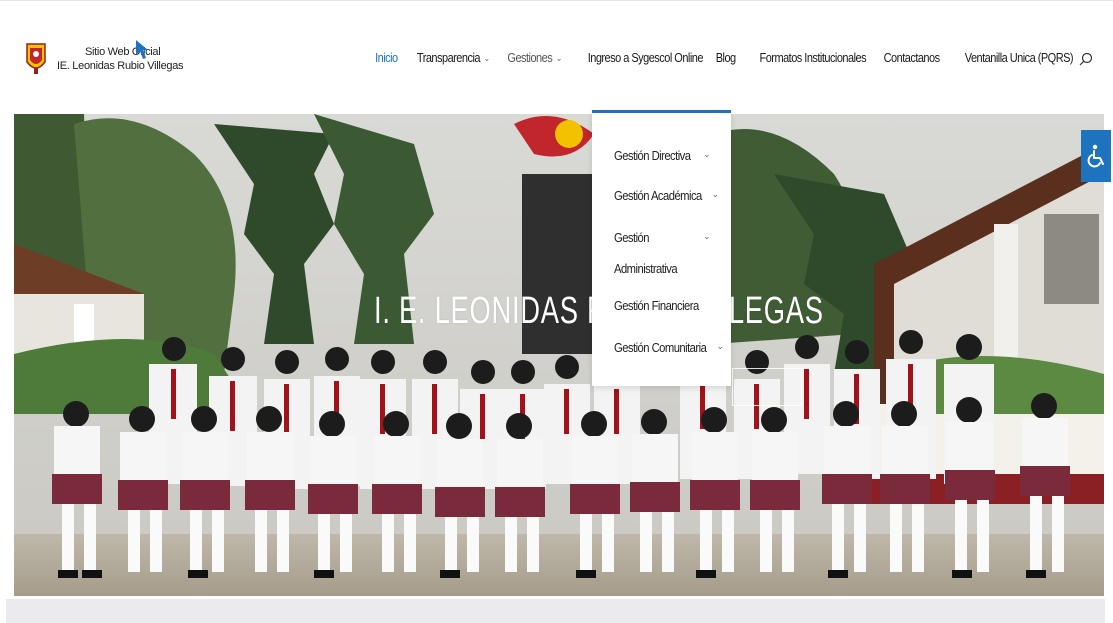 Image resolution: width=1113 pixels, height=623 pixels. I want to click on brand-line-1: Sitio Web Oficial, so click(123, 52).